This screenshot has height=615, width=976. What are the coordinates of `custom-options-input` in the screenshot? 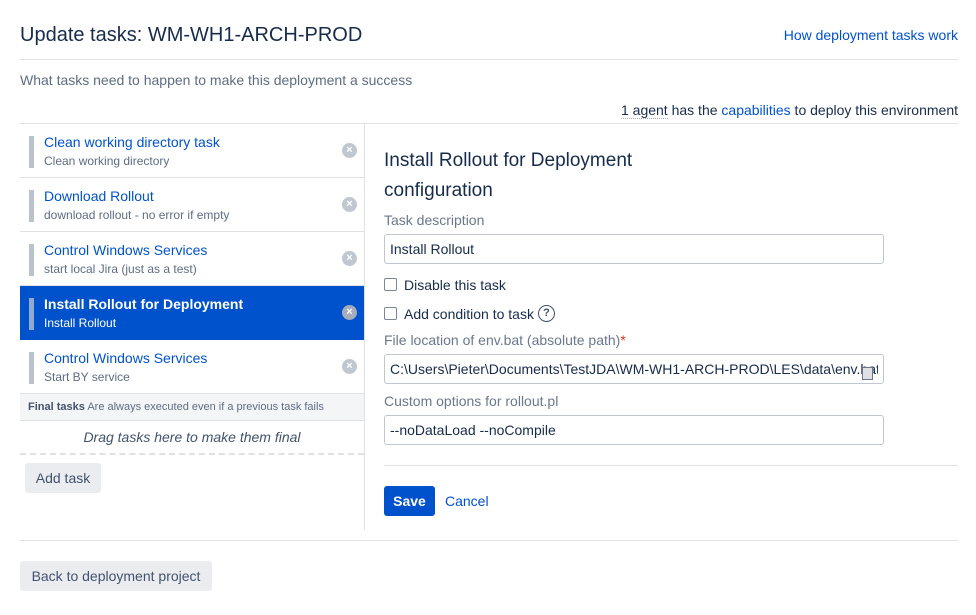 It's located at (634, 430).